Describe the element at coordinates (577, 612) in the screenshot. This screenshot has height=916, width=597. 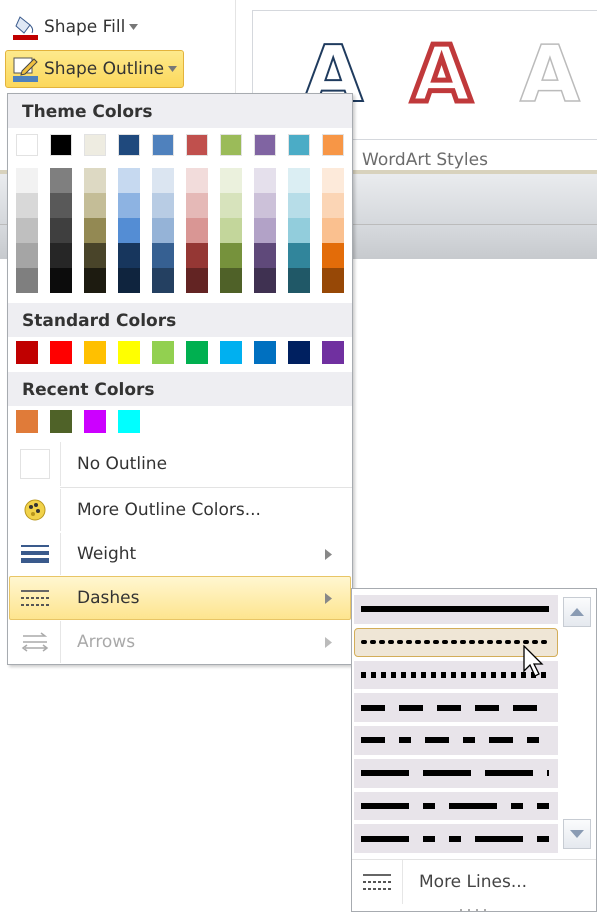
I see `scroll-up-button` at that location.